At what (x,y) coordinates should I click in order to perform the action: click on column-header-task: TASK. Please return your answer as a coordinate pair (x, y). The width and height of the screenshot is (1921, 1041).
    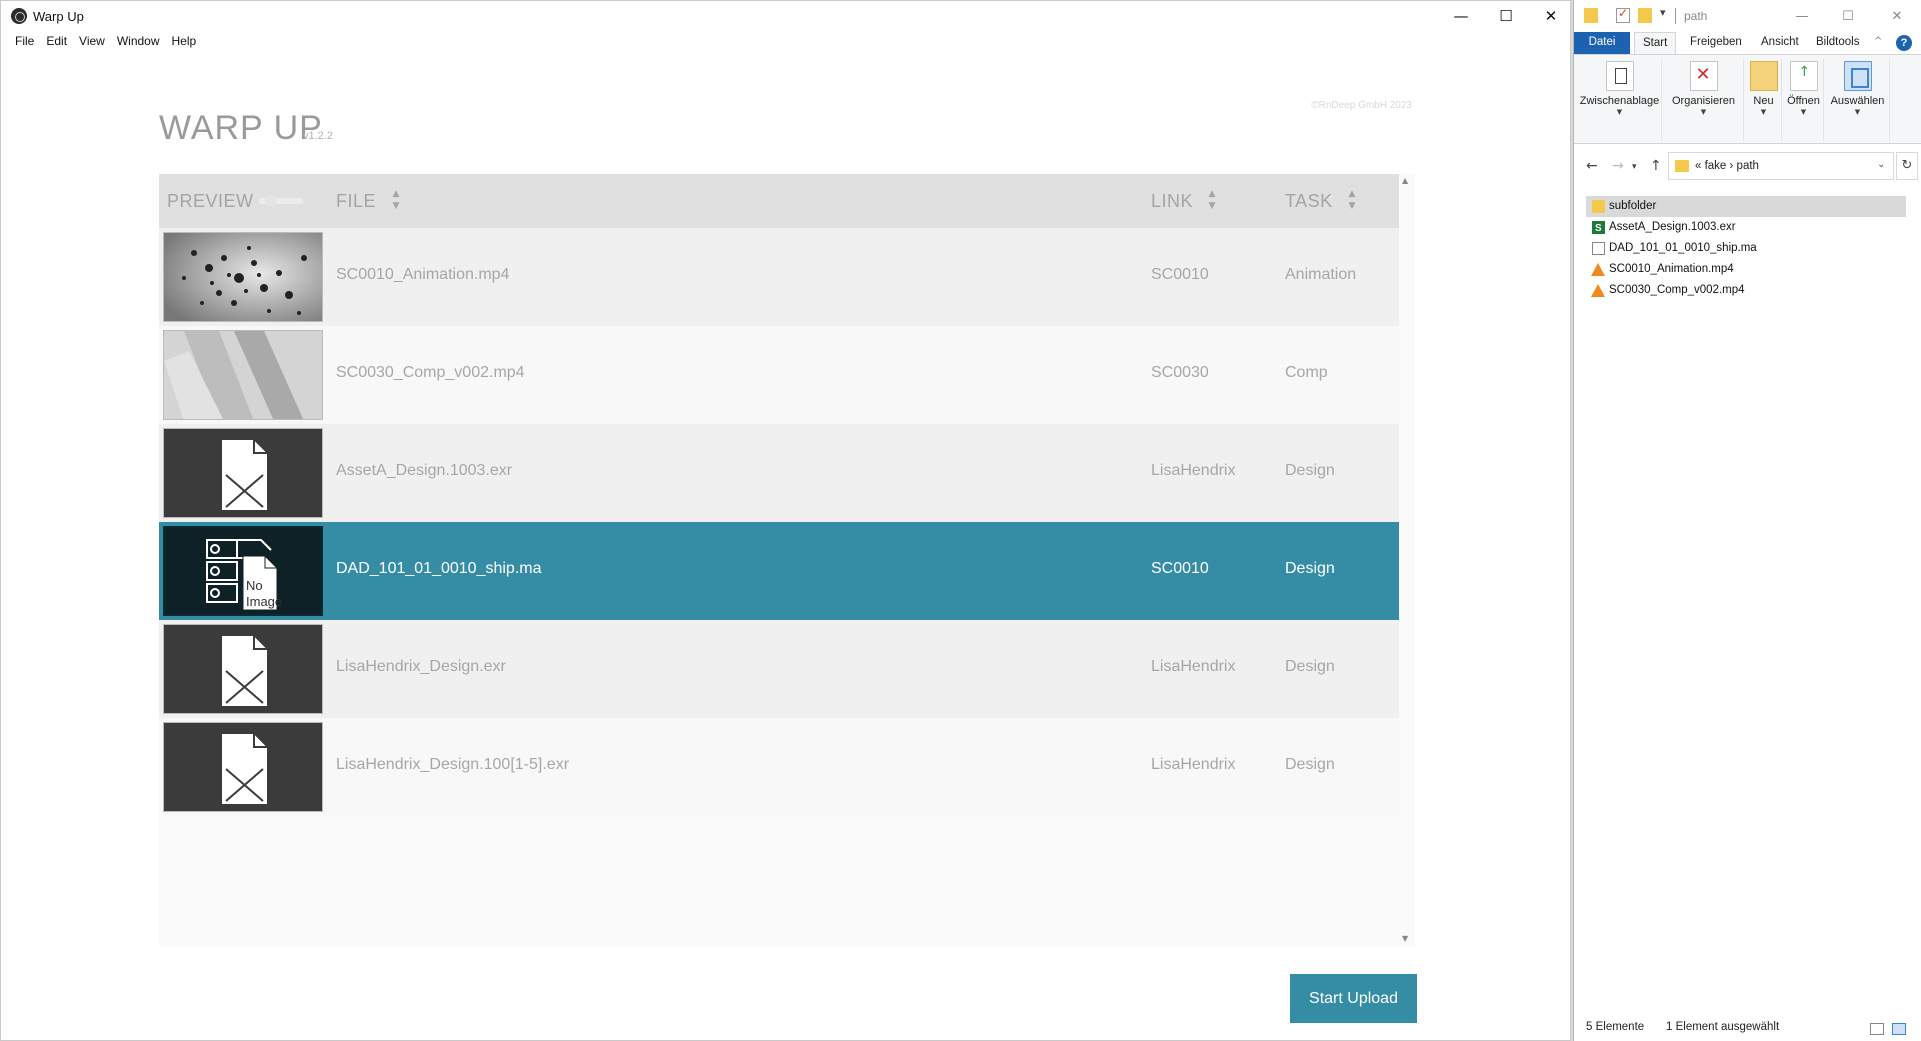
    Looking at the image, I should click on (1309, 201).